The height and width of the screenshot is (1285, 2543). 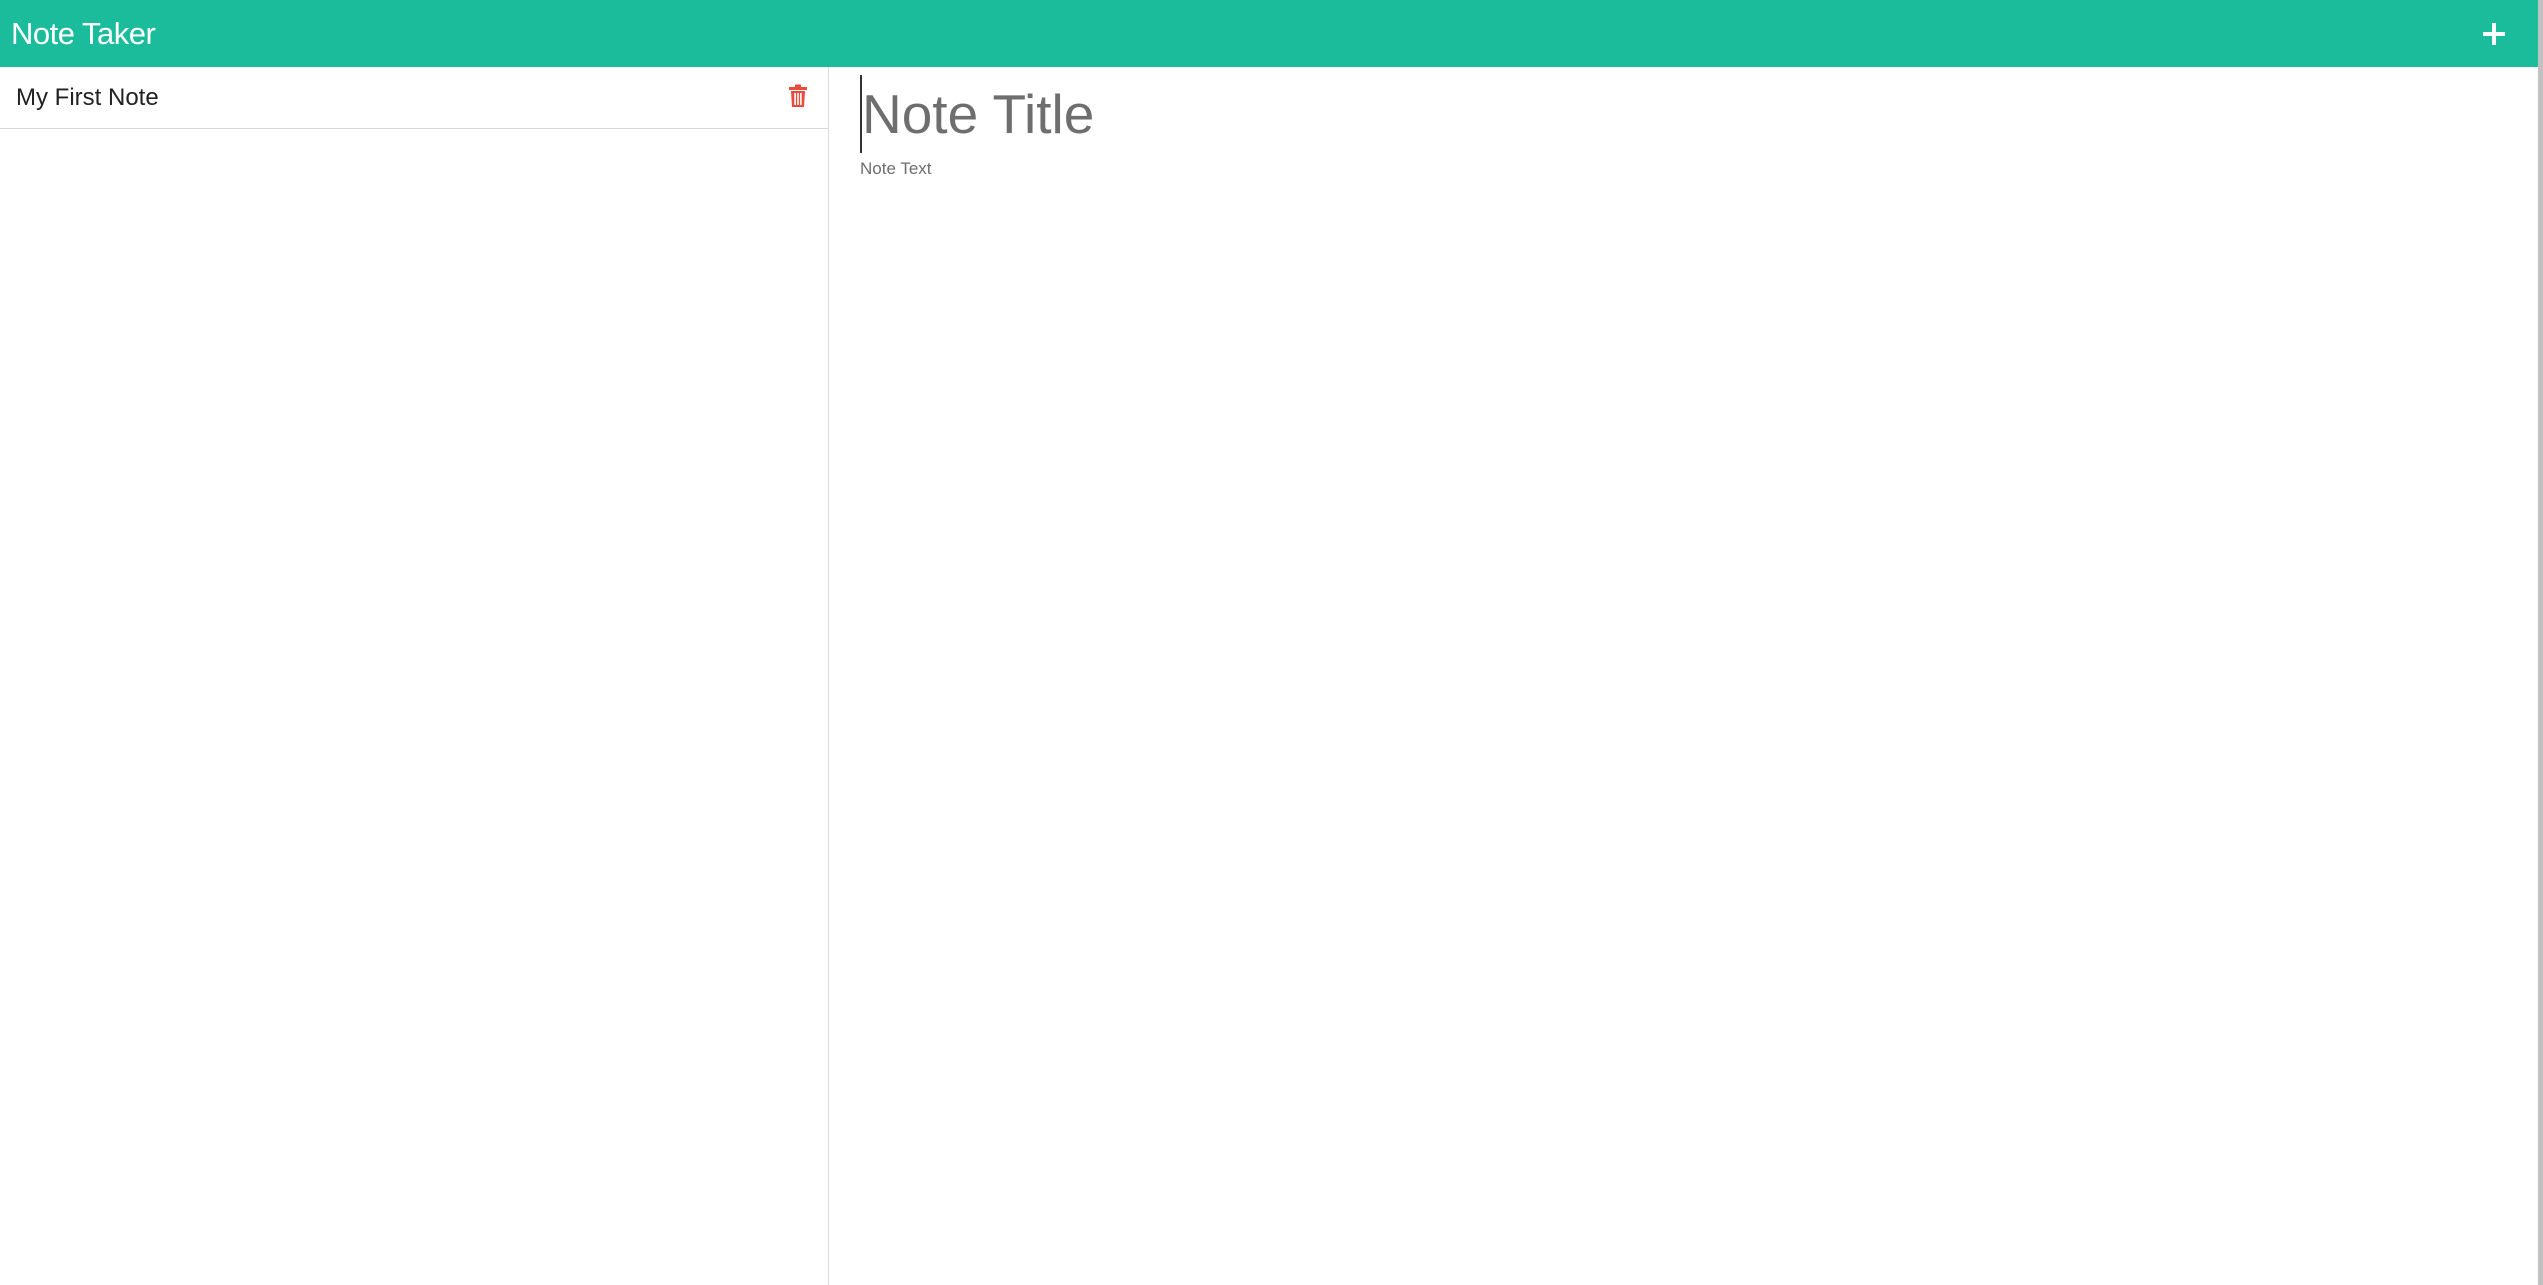 What do you see at coordinates (414, 98) in the screenshot?
I see `list-item: My First Note` at bounding box center [414, 98].